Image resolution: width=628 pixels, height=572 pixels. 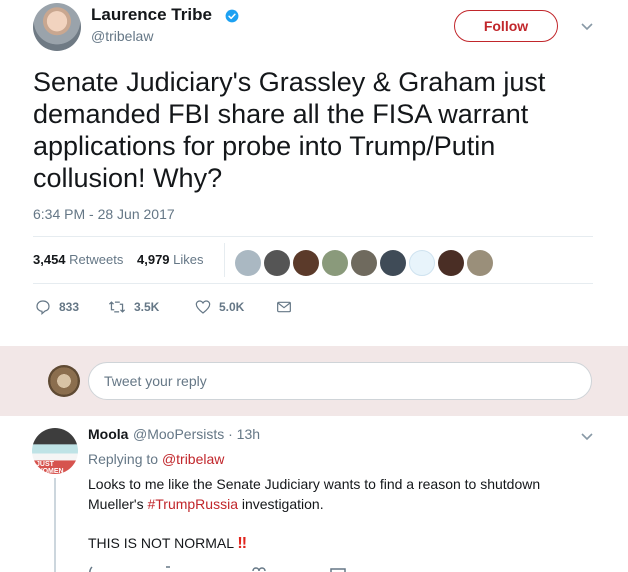 What do you see at coordinates (506, 26) in the screenshot?
I see `follow-button: Follow` at bounding box center [506, 26].